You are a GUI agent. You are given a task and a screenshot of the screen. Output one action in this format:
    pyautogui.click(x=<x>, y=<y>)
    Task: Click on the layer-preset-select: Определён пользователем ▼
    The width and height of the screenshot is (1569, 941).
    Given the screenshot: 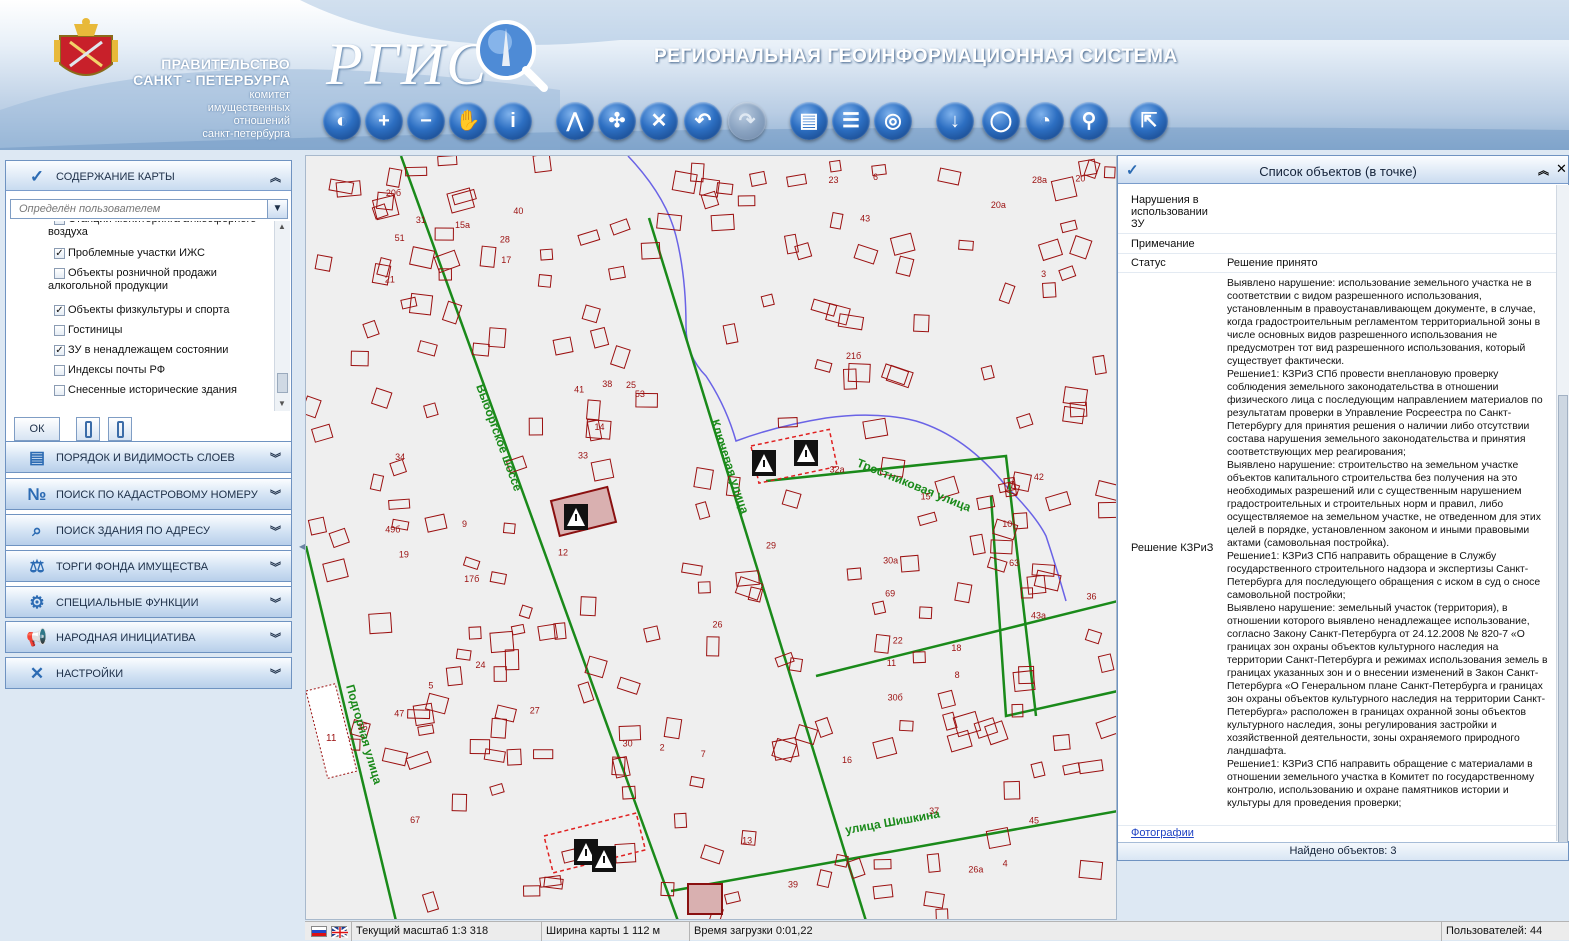 What is the action you would take?
    pyautogui.click(x=149, y=209)
    